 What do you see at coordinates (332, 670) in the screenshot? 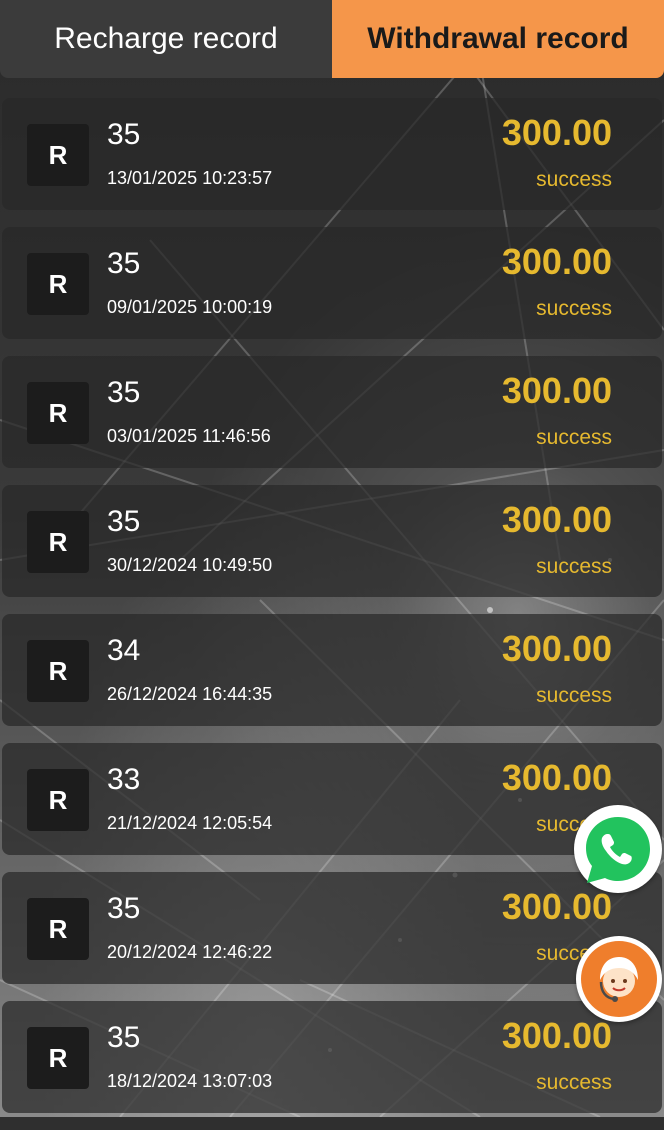
I see `record-row: R 34 26/12/2024 16:44:35 300.00 success` at bounding box center [332, 670].